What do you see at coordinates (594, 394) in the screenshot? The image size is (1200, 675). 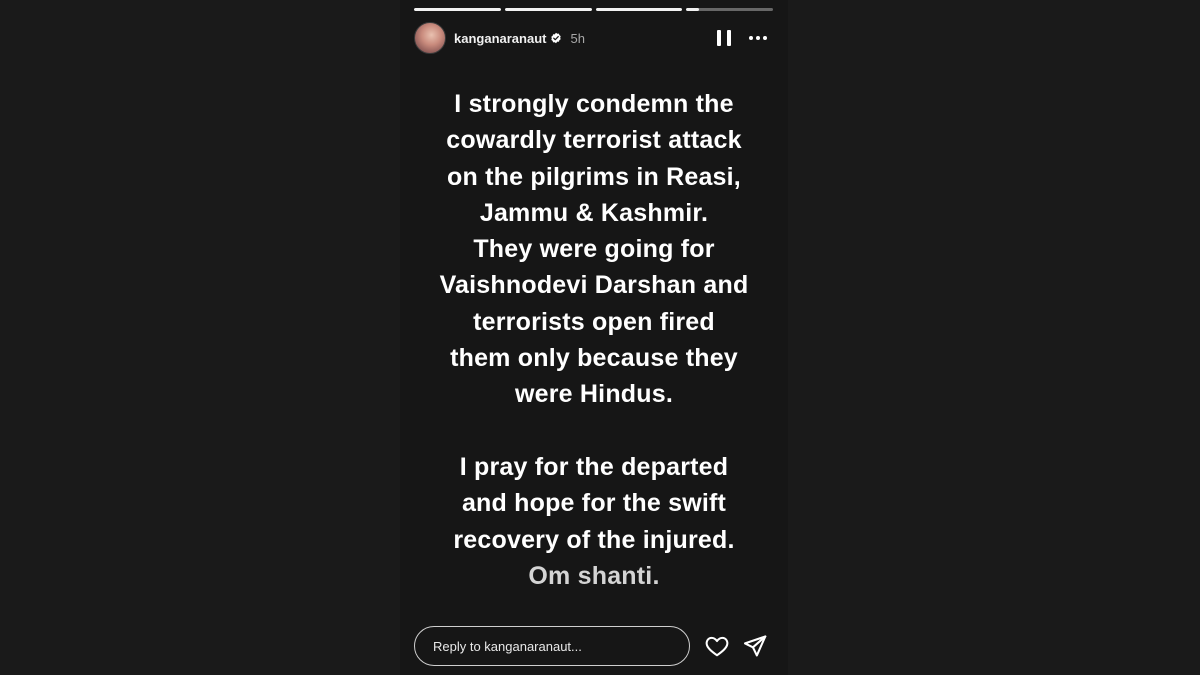 I see `story-text-line: were Hindus.` at bounding box center [594, 394].